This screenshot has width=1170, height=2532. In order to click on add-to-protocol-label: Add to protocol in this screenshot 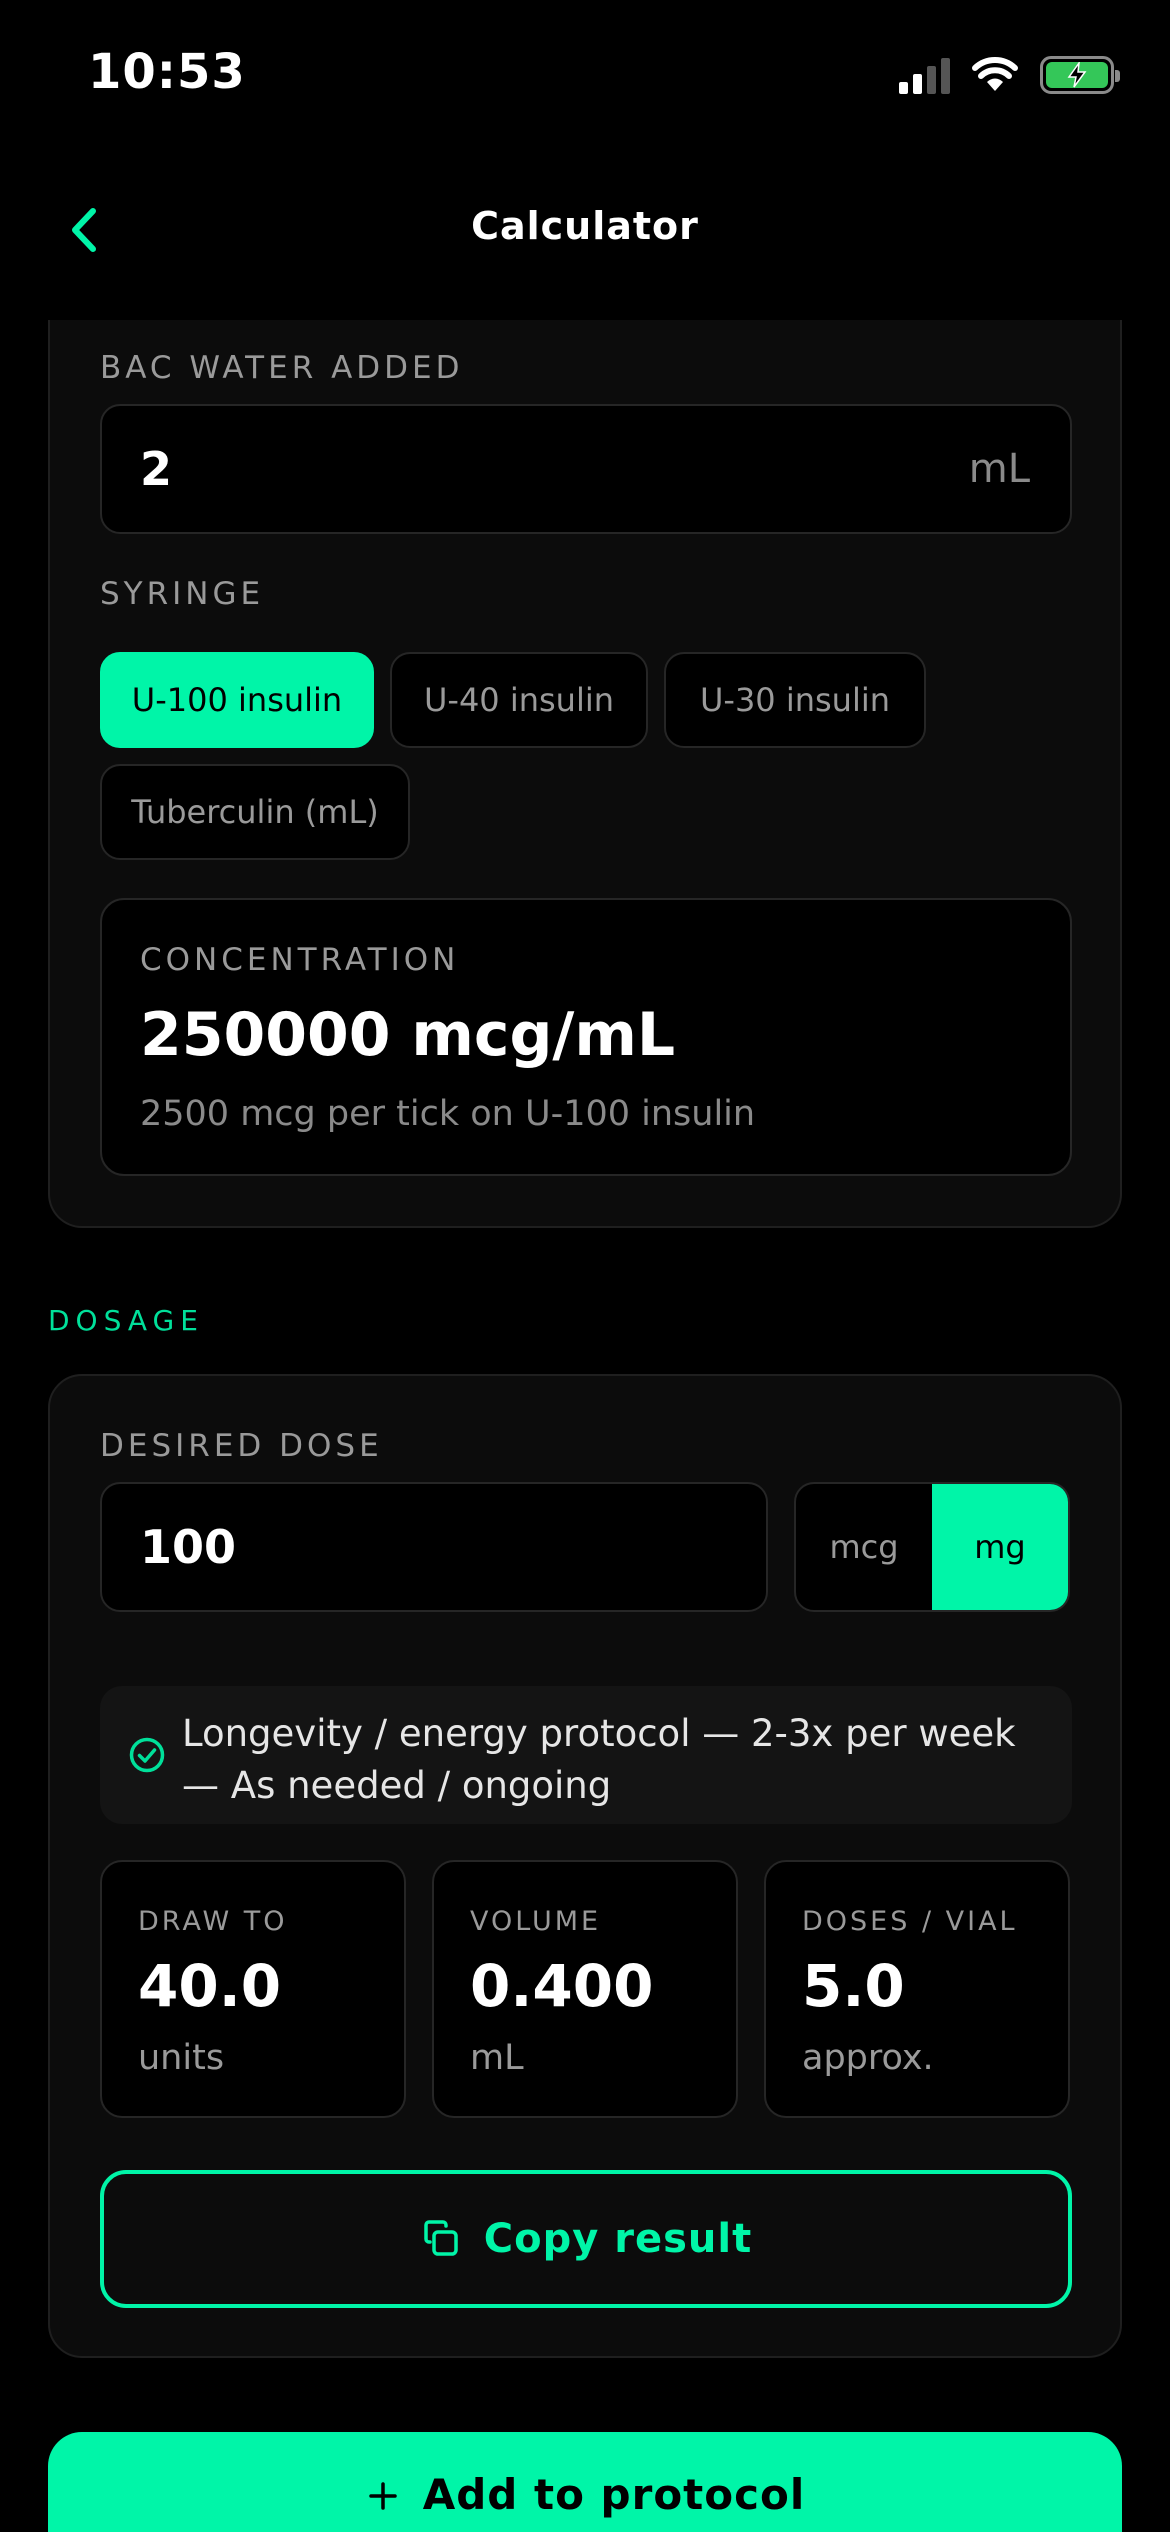, I will do `click(614, 2494)`.